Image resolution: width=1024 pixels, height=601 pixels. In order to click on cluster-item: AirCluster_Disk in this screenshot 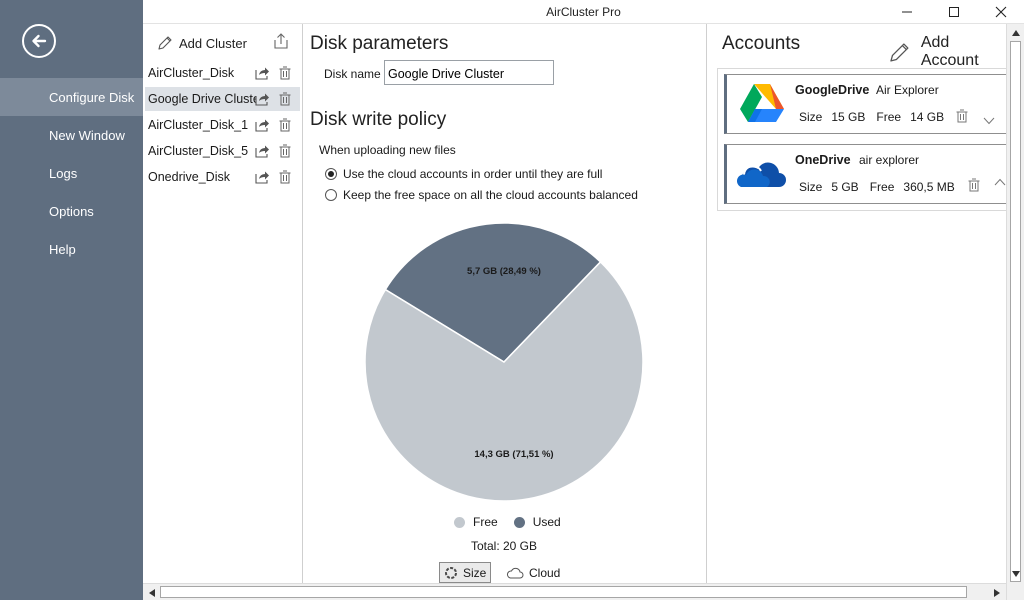, I will do `click(222, 73)`.